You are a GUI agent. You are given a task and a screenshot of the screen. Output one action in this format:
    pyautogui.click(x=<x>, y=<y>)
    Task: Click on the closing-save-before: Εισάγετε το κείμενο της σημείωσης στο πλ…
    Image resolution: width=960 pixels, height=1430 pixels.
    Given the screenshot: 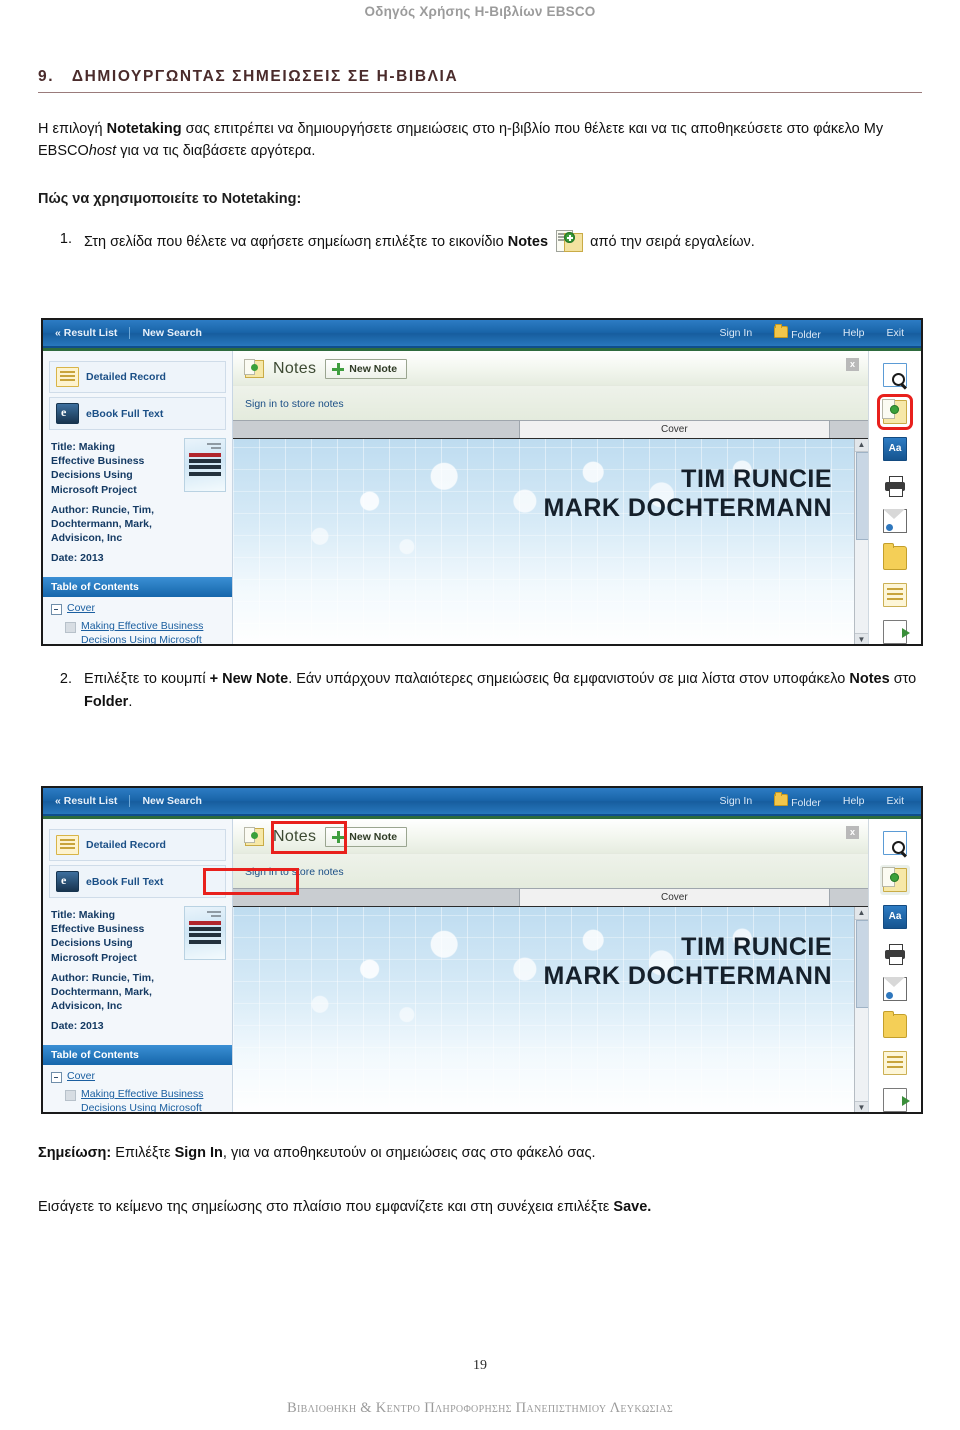 What is the action you would take?
    pyautogui.click(x=326, y=1207)
    